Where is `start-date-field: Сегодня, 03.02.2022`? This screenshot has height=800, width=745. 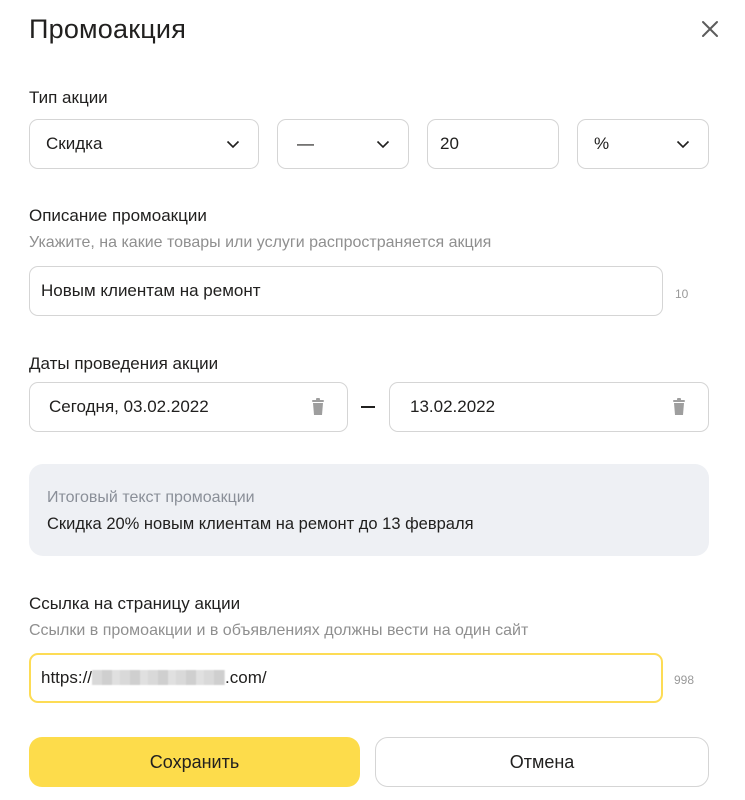
start-date-field: Сегодня, 03.02.2022 is located at coordinates (188, 407).